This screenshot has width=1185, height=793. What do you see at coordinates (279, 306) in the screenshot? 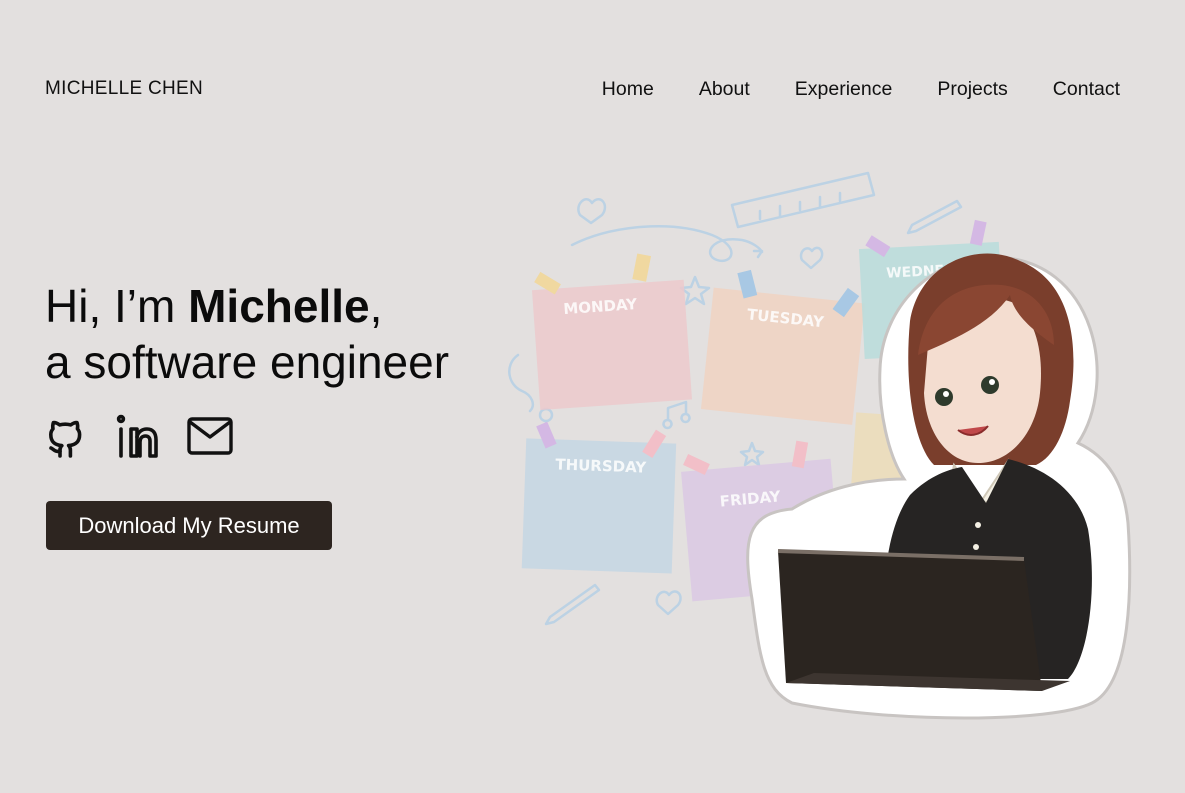
I see `hero-name: Michelle` at bounding box center [279, 306].